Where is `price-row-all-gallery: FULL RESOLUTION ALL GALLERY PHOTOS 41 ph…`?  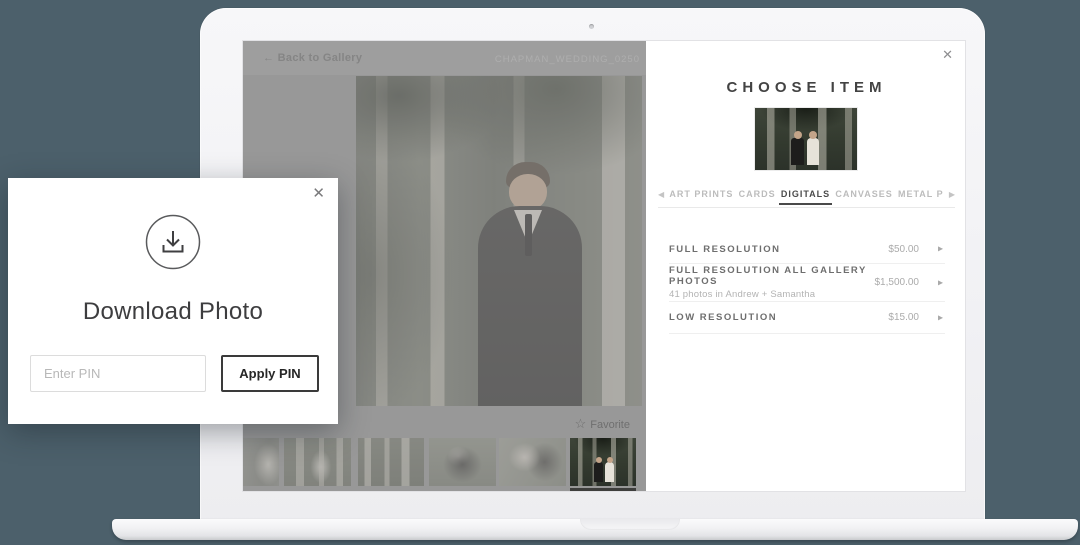 price-row-all-gallery: FULL RESOLUTION ALL GALLERY PHOTOS 41 ph… is located at coordinates (807, 283).